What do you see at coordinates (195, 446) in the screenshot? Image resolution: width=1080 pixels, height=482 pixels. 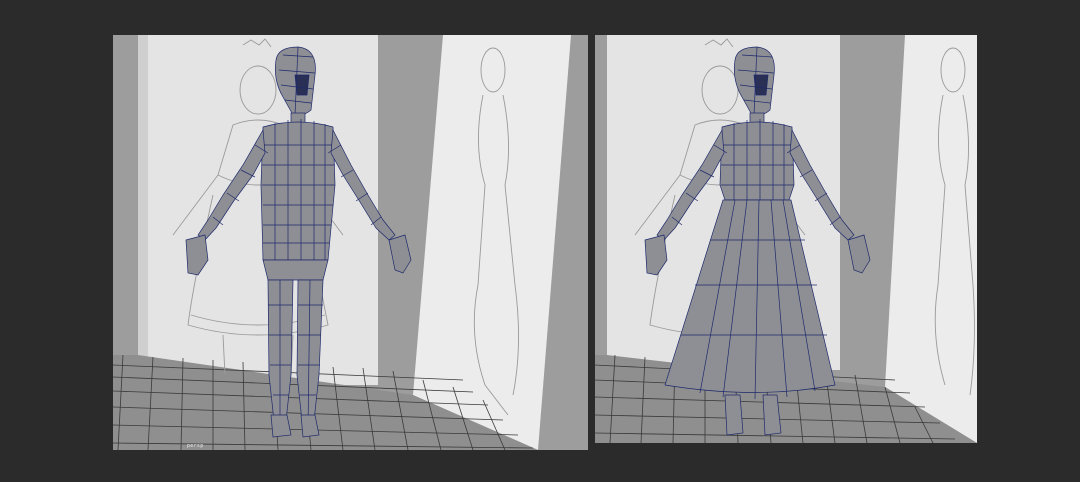 I see `viewport-camera-label: persp` at bounding box center [195, 446].